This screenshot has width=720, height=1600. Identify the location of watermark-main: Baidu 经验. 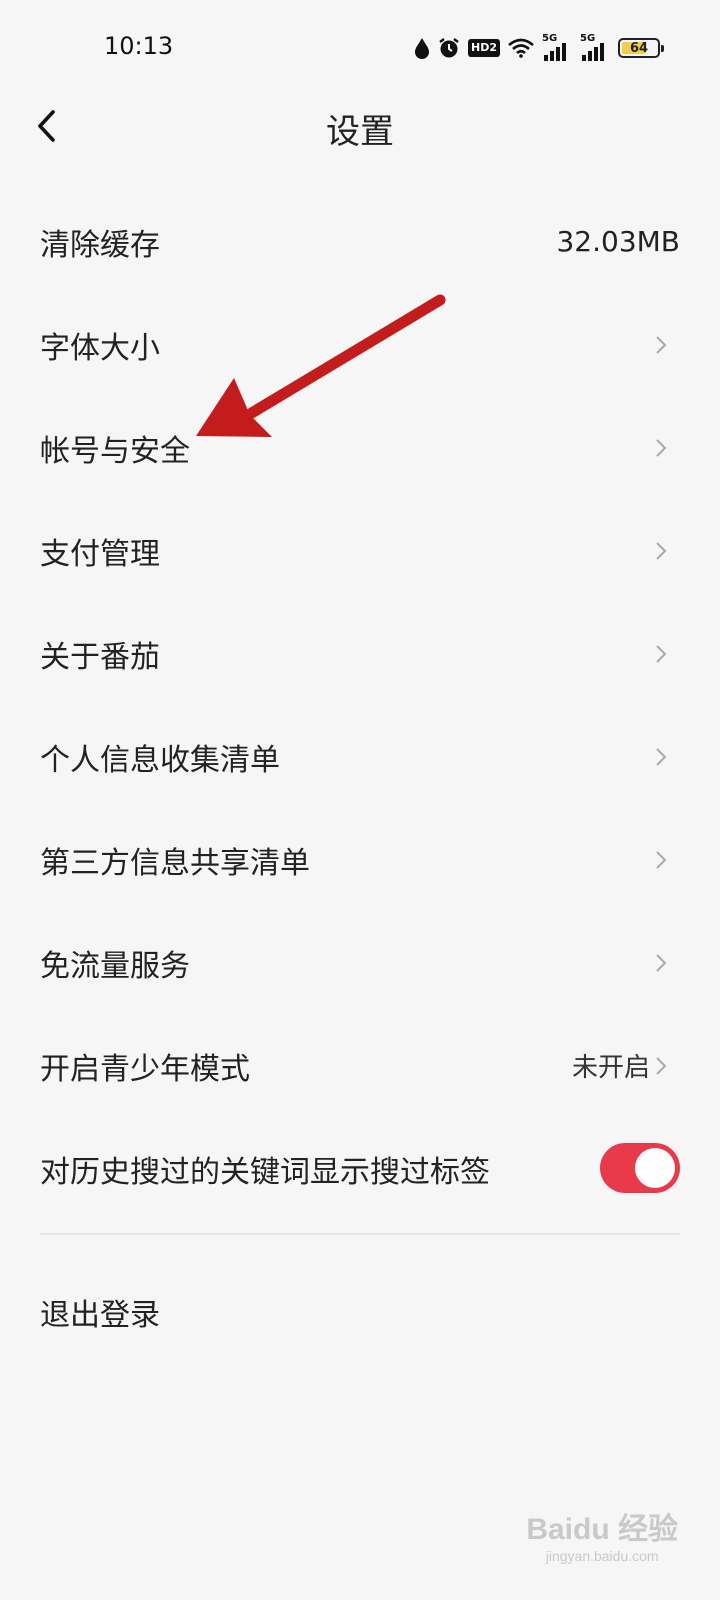
(602, 1529).